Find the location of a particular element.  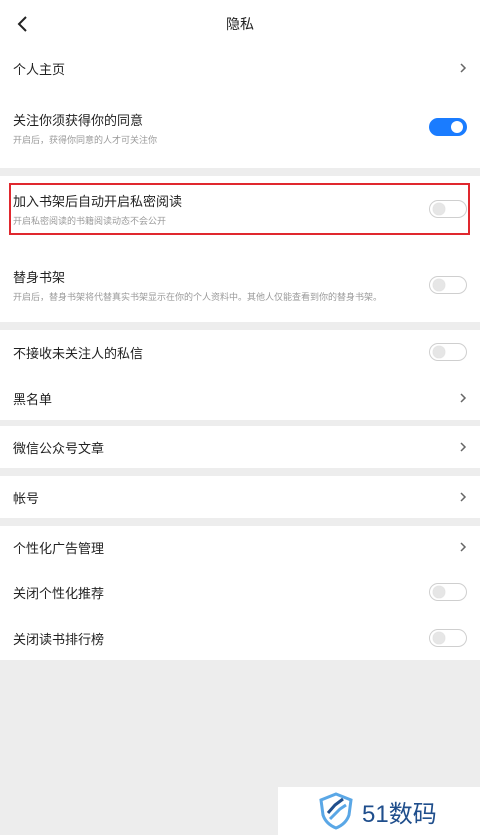

private-reading-toggle is located at coordinates (448, 209).